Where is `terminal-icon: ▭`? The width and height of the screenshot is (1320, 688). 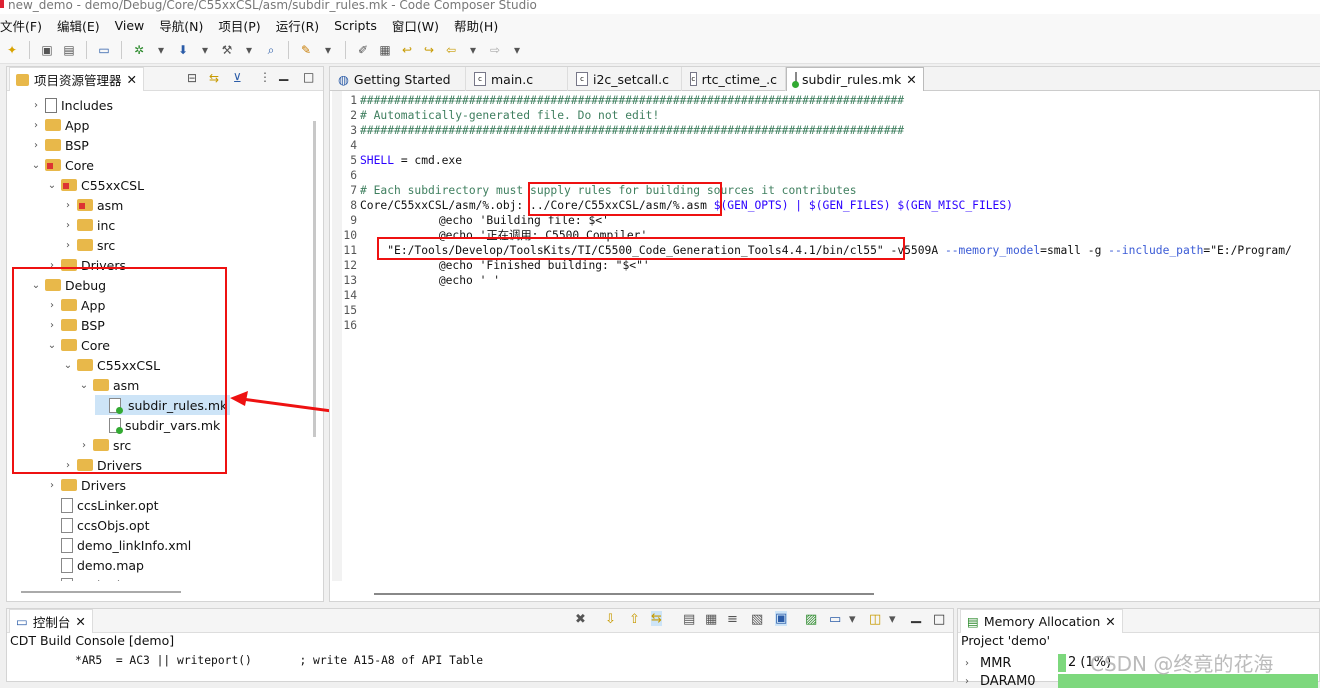 terminal-icon: ▭ is located at coordinates (104, 50).